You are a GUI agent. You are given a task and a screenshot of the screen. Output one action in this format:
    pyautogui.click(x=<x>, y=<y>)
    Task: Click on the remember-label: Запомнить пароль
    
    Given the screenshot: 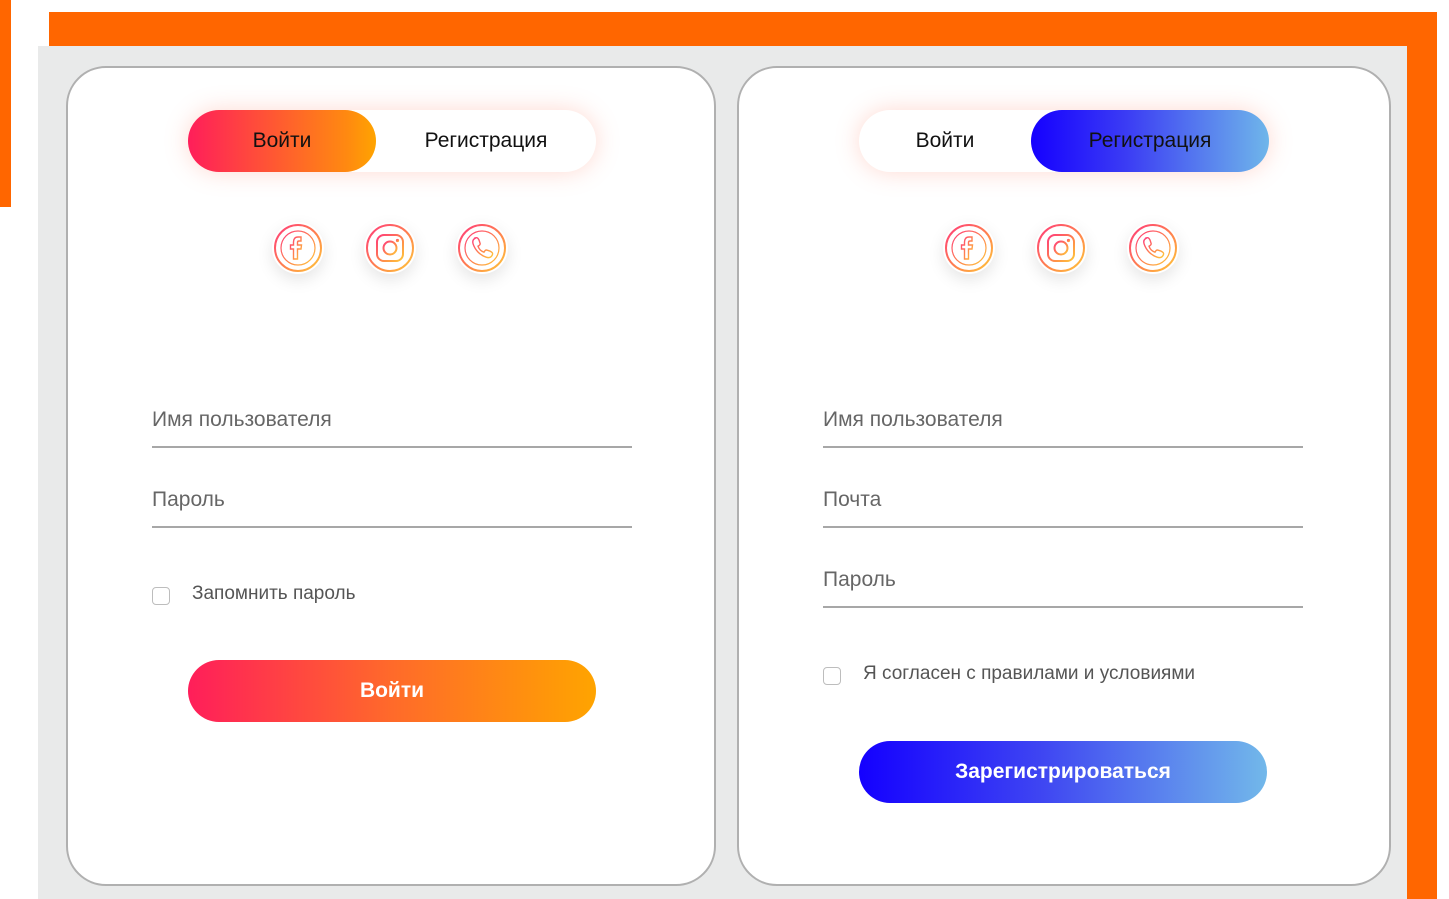 What is the action you would take?
    pyautogui.click(x=274, y=593)
    